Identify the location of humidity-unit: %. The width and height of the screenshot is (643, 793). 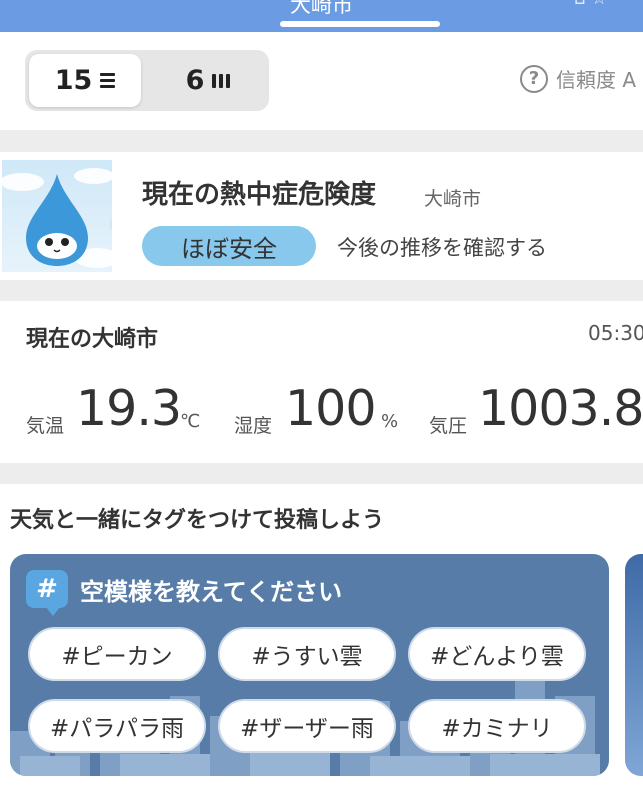
(390, 421).